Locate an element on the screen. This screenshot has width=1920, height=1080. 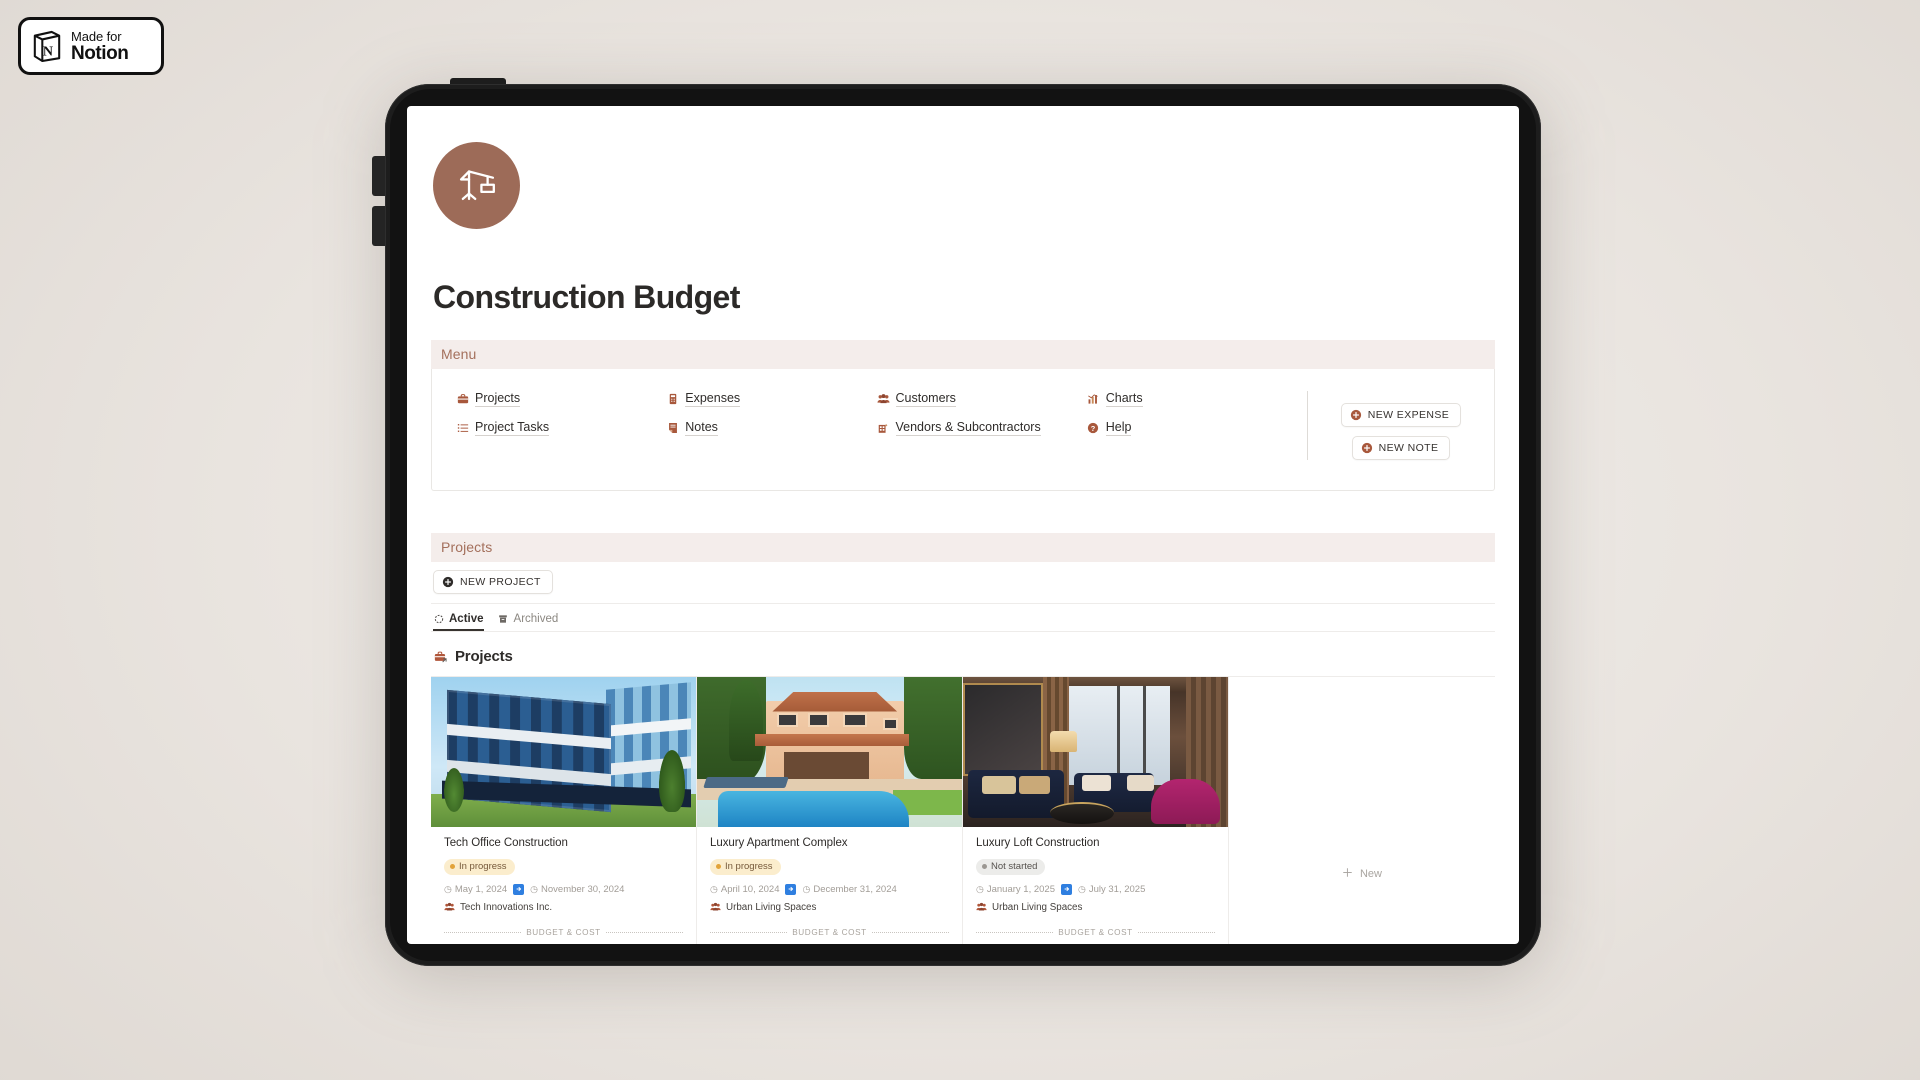
menu-item-vendors-subcontractors: Vendors & Subcontractors is located at coordinates (982, 428).